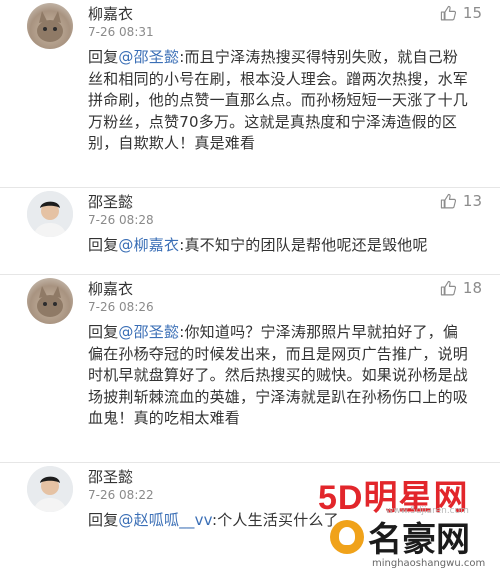  What do you see at coordinates (429, 563) in the screenshot?
I see `watermark-url-minghao: minghaoshangwu.com` at bounding box center [429, 563].